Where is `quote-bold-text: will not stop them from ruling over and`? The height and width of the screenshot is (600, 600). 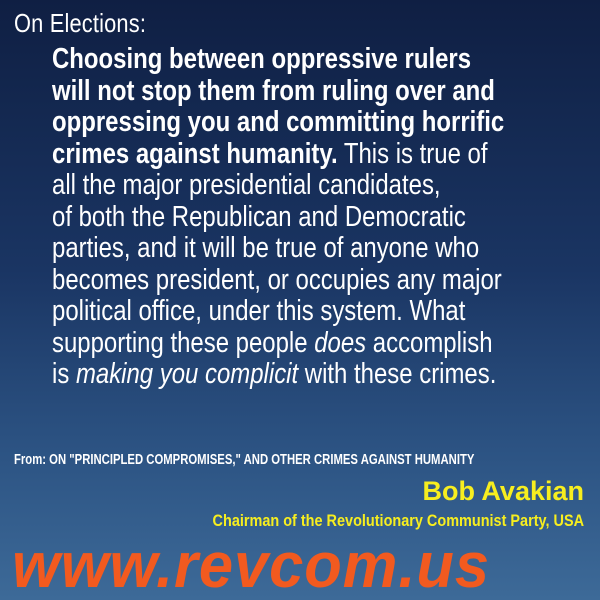 quote-bold-text: will not stop them from ruling over and is located at coordinates (273, 90).